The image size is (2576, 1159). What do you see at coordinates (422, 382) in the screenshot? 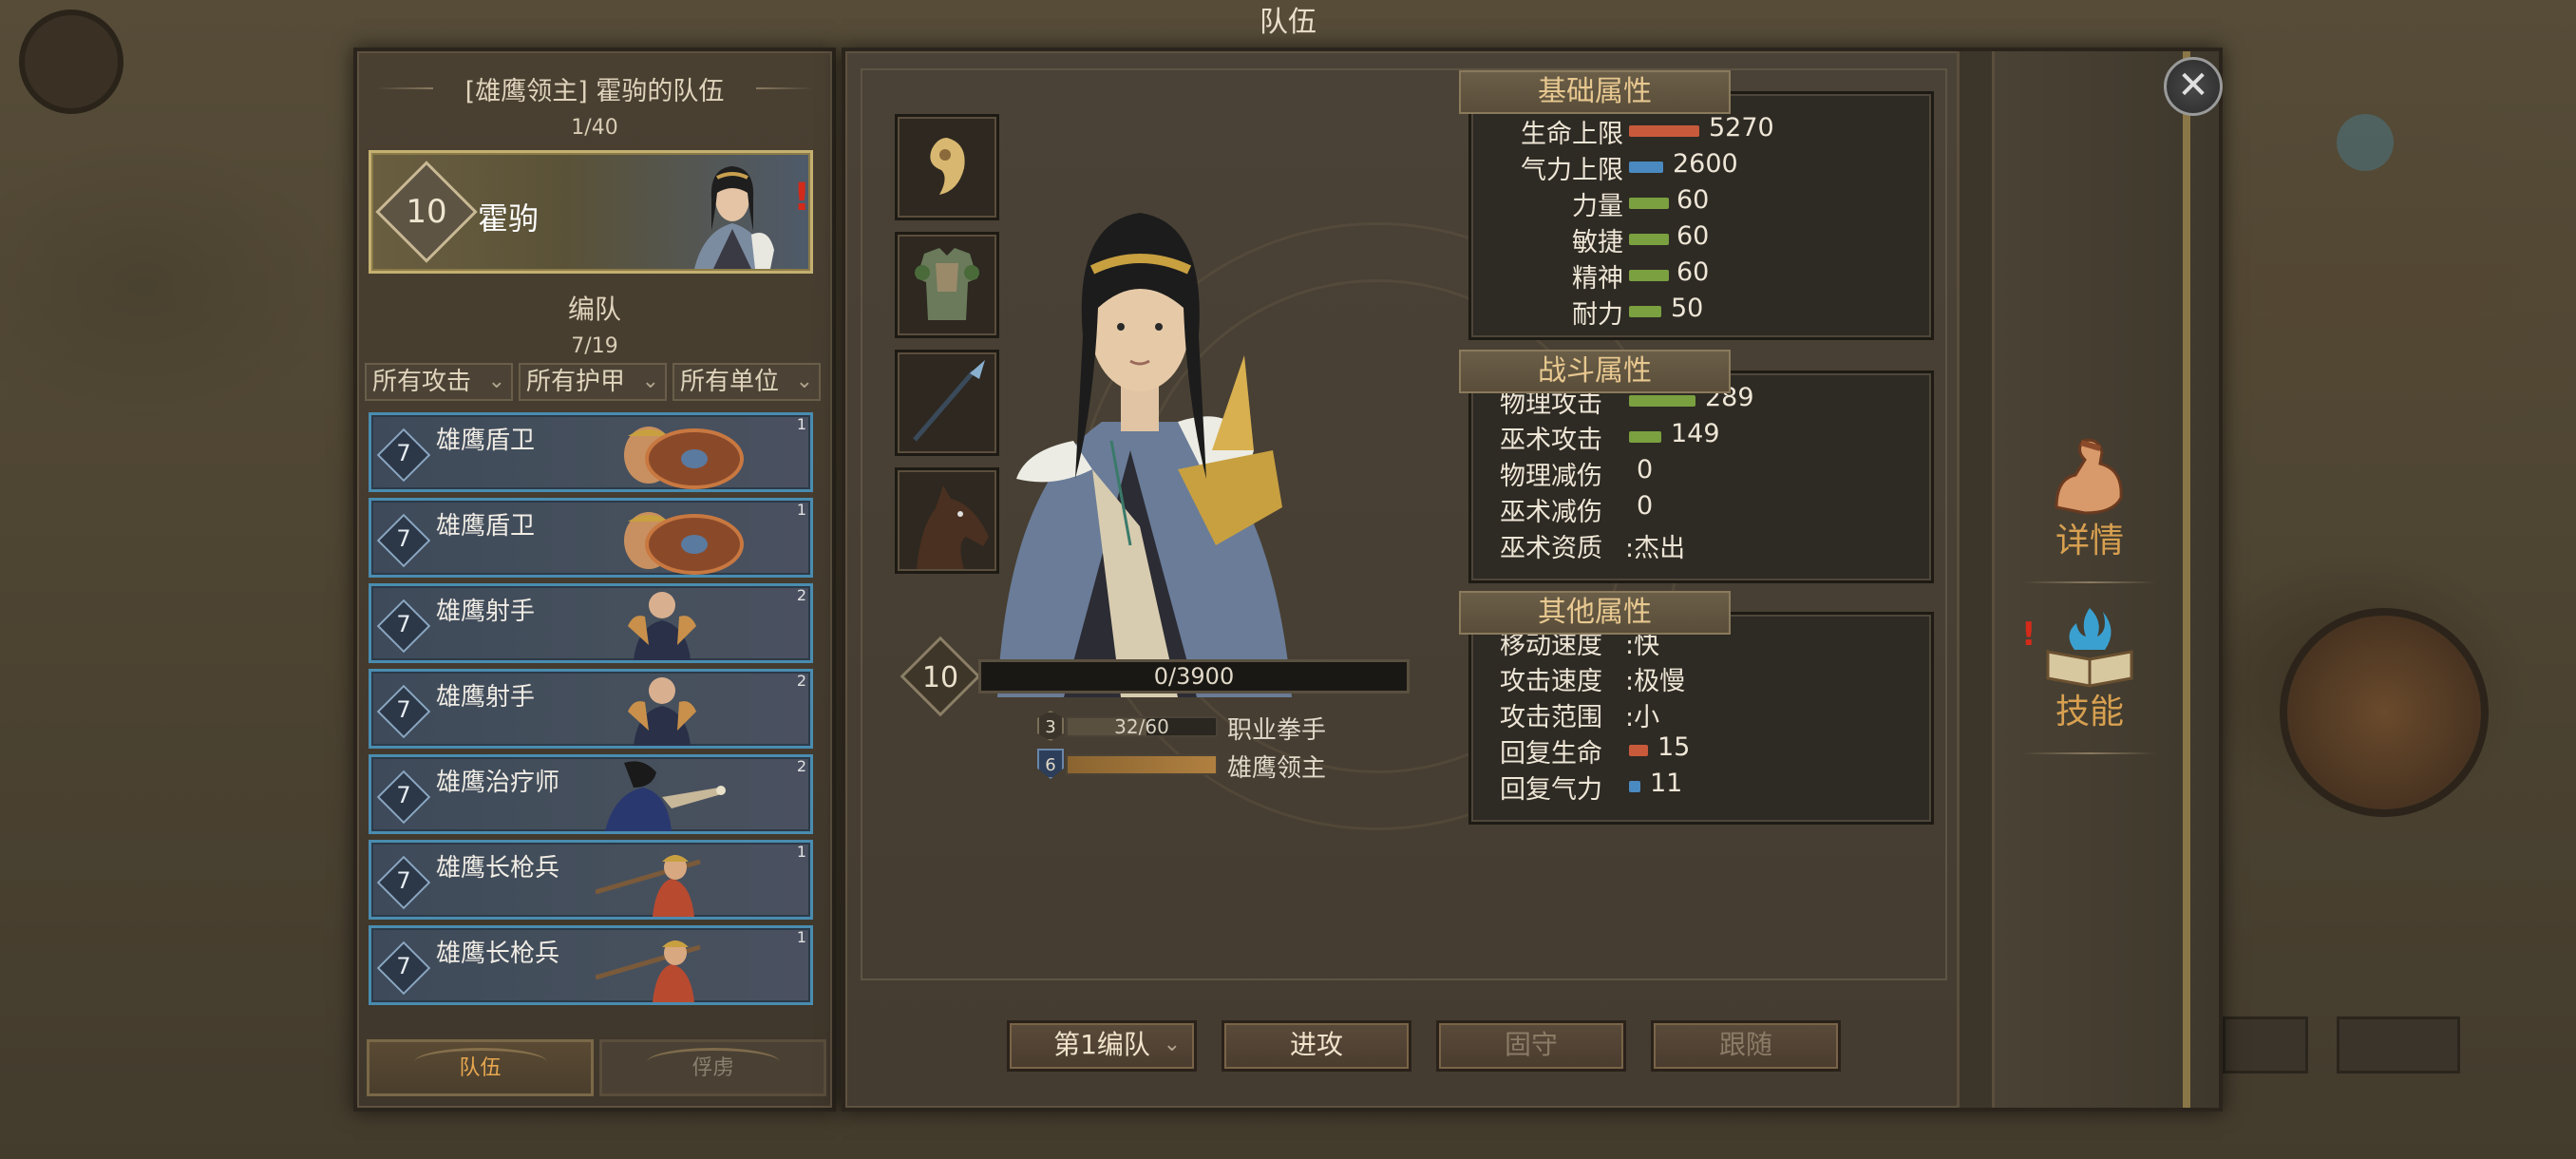
I see `filter-label: 所有攻击` at bounding box center [422, 382].